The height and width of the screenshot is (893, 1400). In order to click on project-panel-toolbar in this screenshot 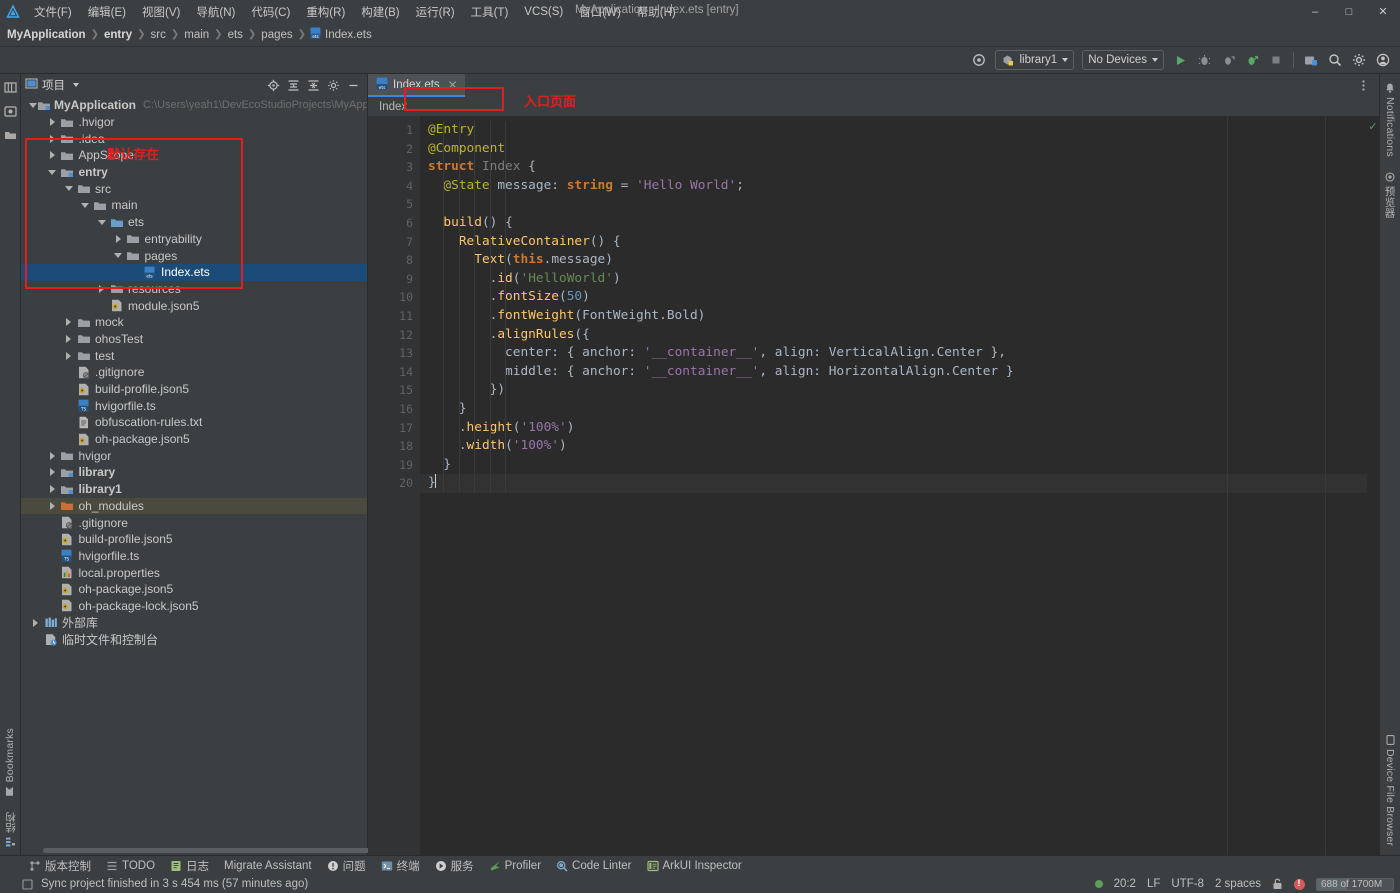, I will do `click(313, 85)`.